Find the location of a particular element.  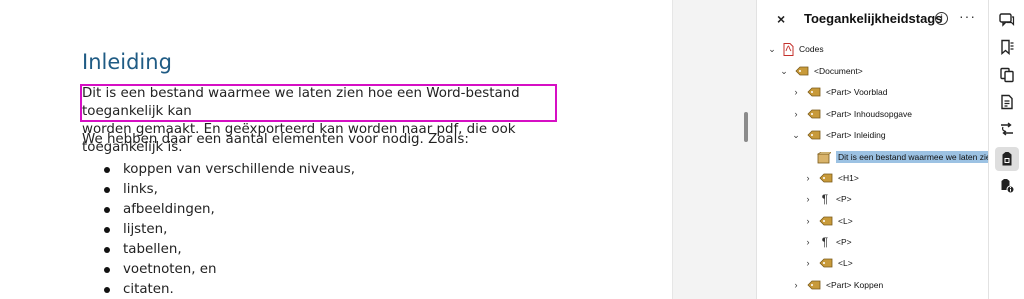

tree-row-part-inleiding: ⌄ <Part> Inleiding is located at coordinates (838, 135).